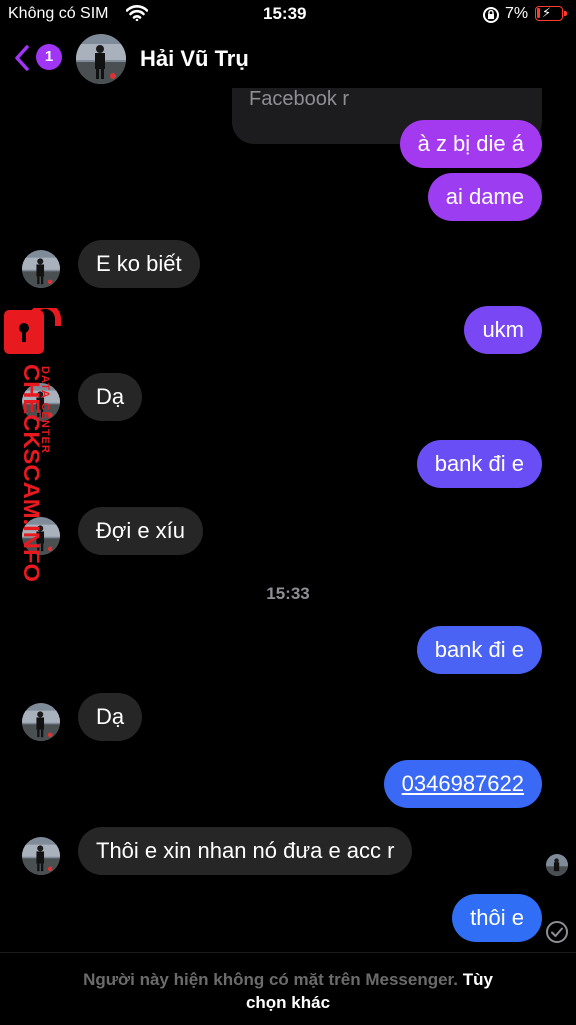 This screenshot has height=1025, width=576. I want to click on back-button: 1, so click(40, 58).